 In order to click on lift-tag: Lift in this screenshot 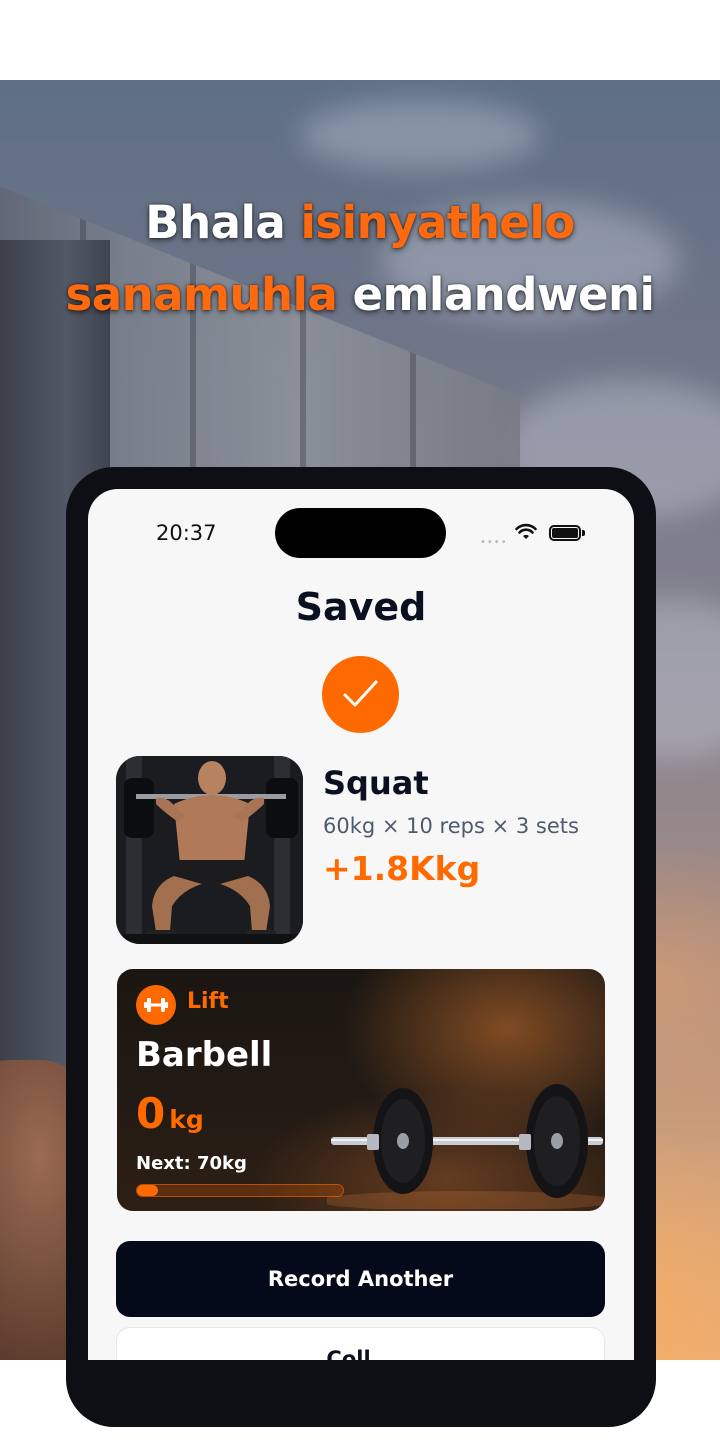, I will do `click(208, 1001)`.